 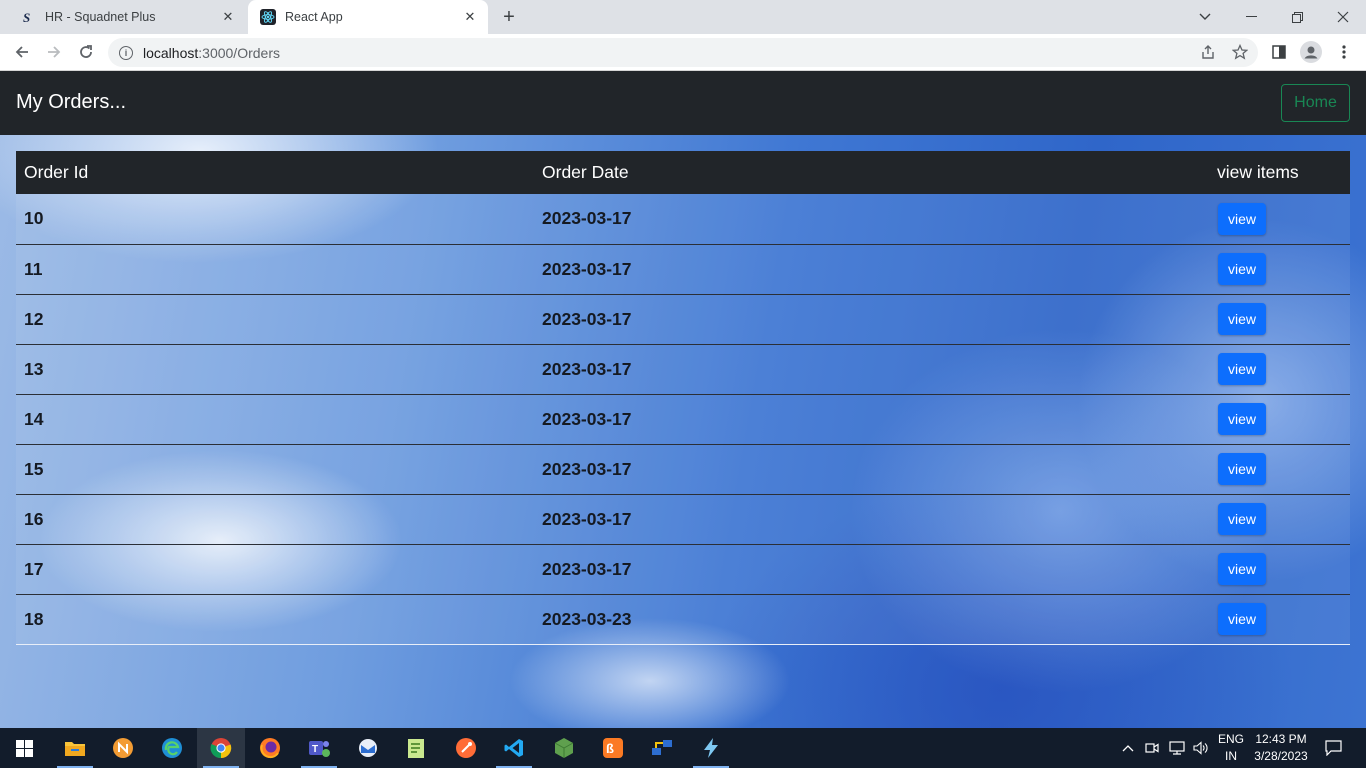 What do you see at coordinates (1315, 103) in the screenshot?
I see `home-button: Home` at bounding box center [1315, 103].